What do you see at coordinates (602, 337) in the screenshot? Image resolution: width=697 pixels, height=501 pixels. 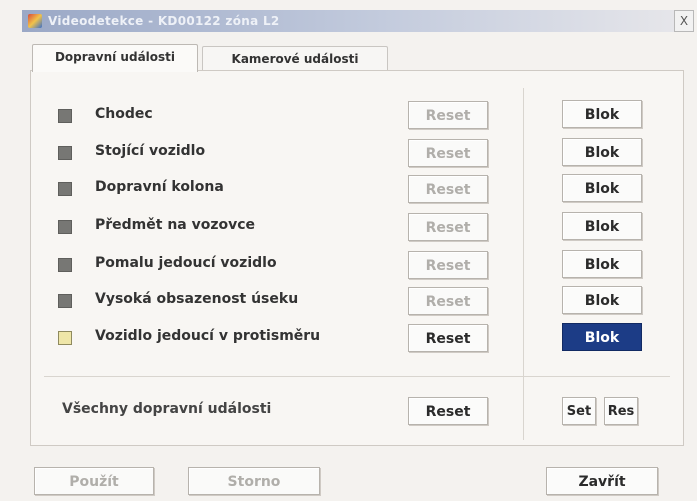 I see `blok-button-vozidlo-v-protismeru: Blok` at bounding box center [602, 337].